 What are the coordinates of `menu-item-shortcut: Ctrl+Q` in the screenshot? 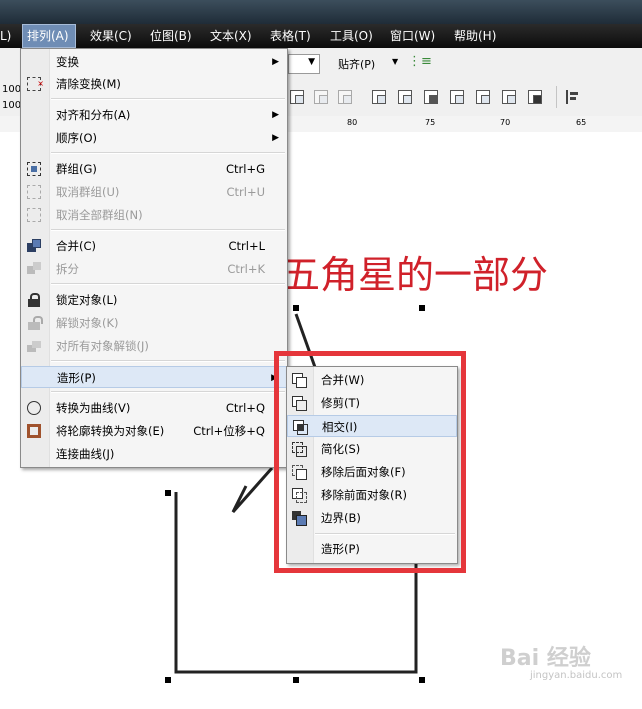 It's located at (245, 408).